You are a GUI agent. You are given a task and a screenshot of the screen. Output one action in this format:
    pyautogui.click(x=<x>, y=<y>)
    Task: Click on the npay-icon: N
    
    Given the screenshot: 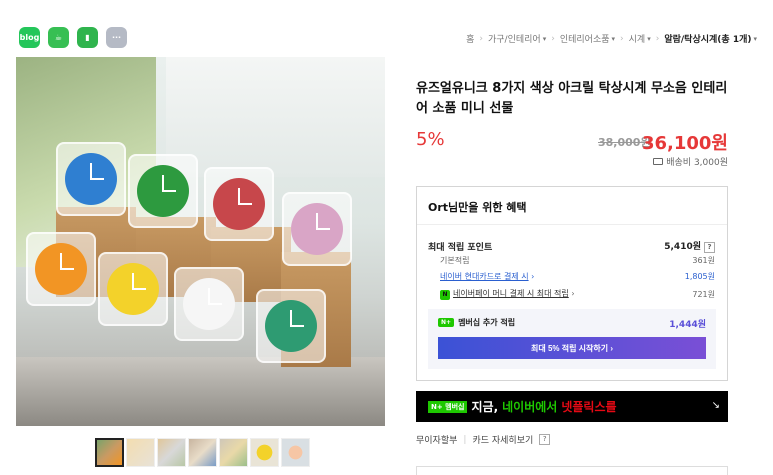 What is the action you would take?
    pyautogui.click(x=445, y=295)
    